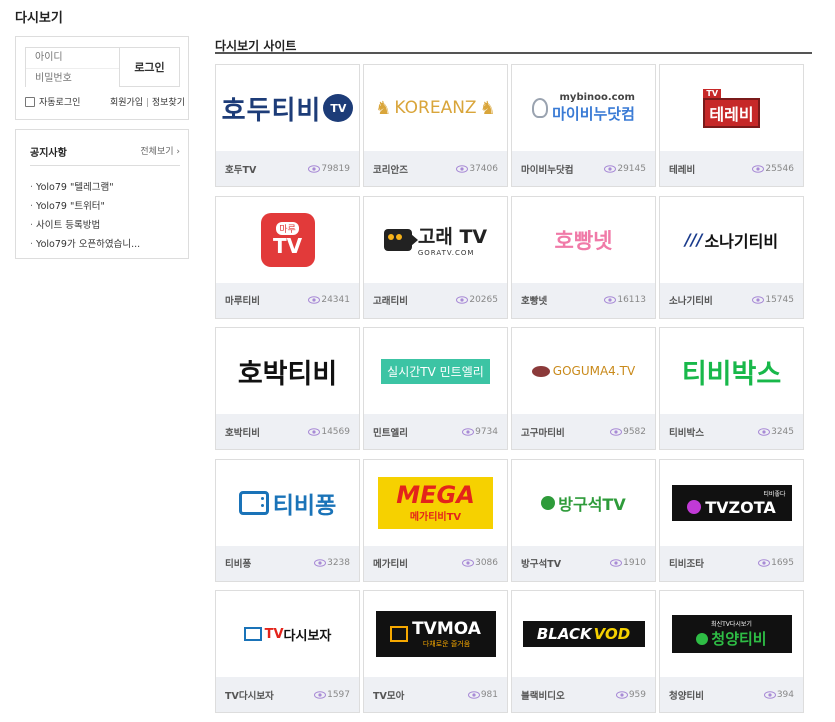 The image size is (835, 722). What do you see at coordinates (634, 431) in the screenshot?
I see `view-count-value: 9582` at bounding box center [634, 431].